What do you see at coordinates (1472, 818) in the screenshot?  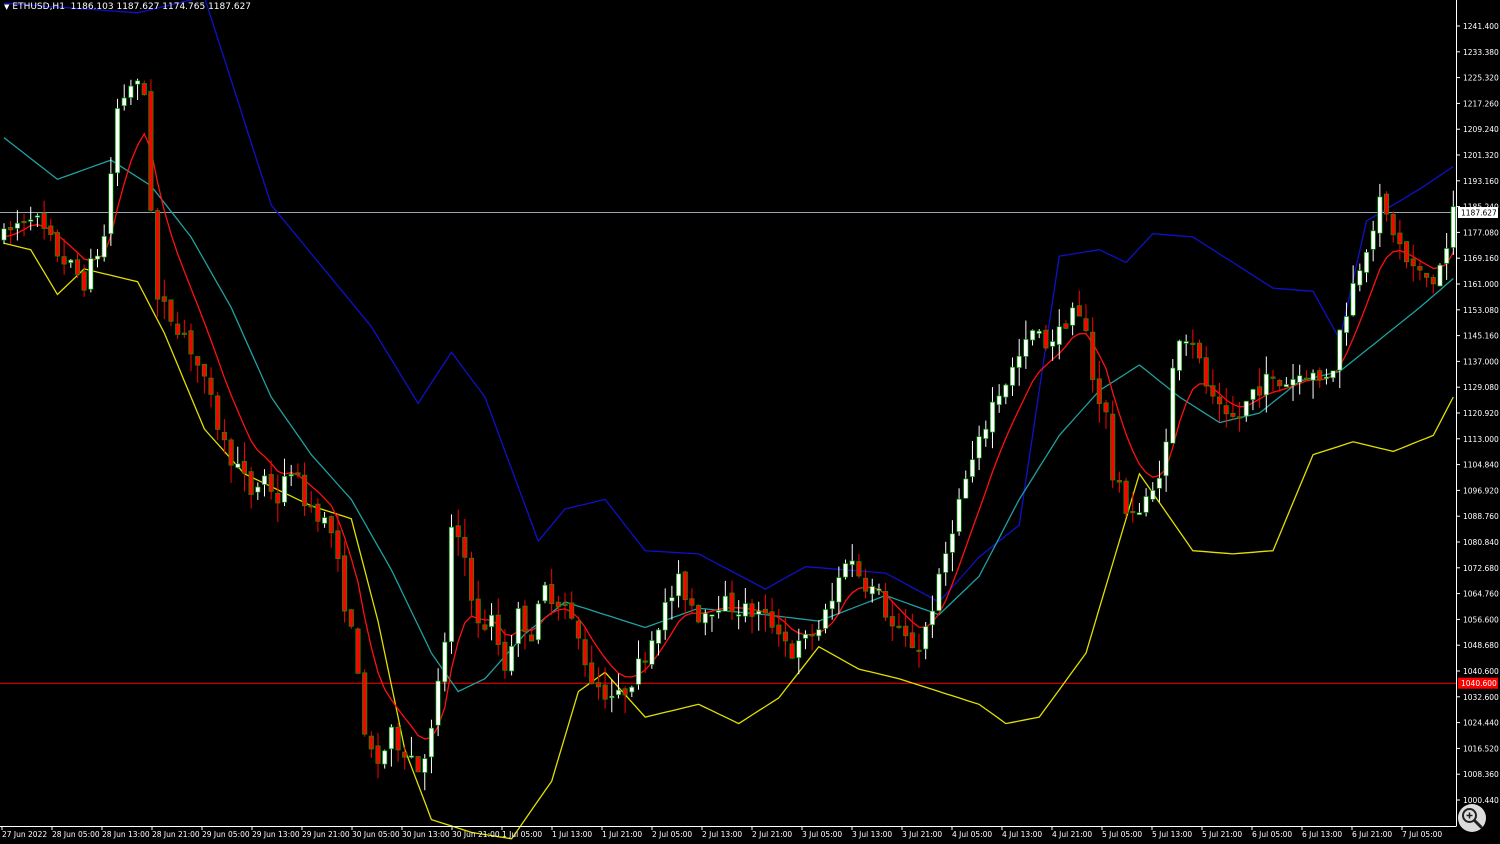 I see `magnifier-zoom-icon` at bounding box center [1472, 818].